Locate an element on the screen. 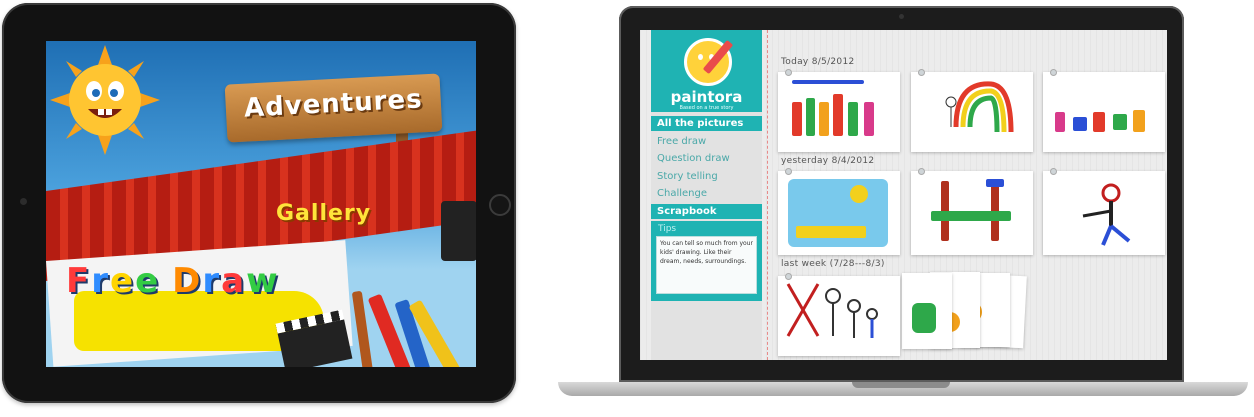 The height and width of the screenshot is (417, 1254). nav-all-pictures: All the pictures is located at coordinates (706, 123).